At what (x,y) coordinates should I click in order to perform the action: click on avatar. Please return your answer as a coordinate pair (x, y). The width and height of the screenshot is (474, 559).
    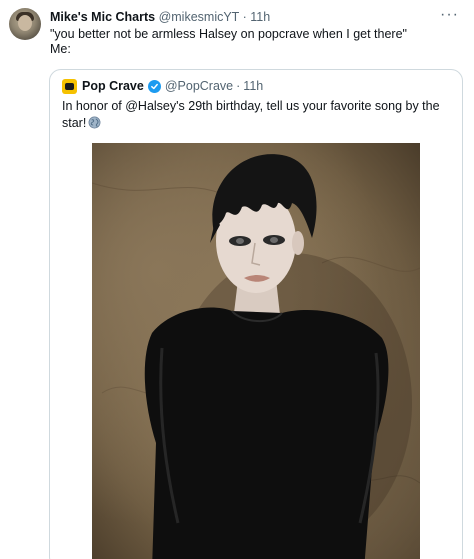
    Looking at the image, I should click on (25, 24).